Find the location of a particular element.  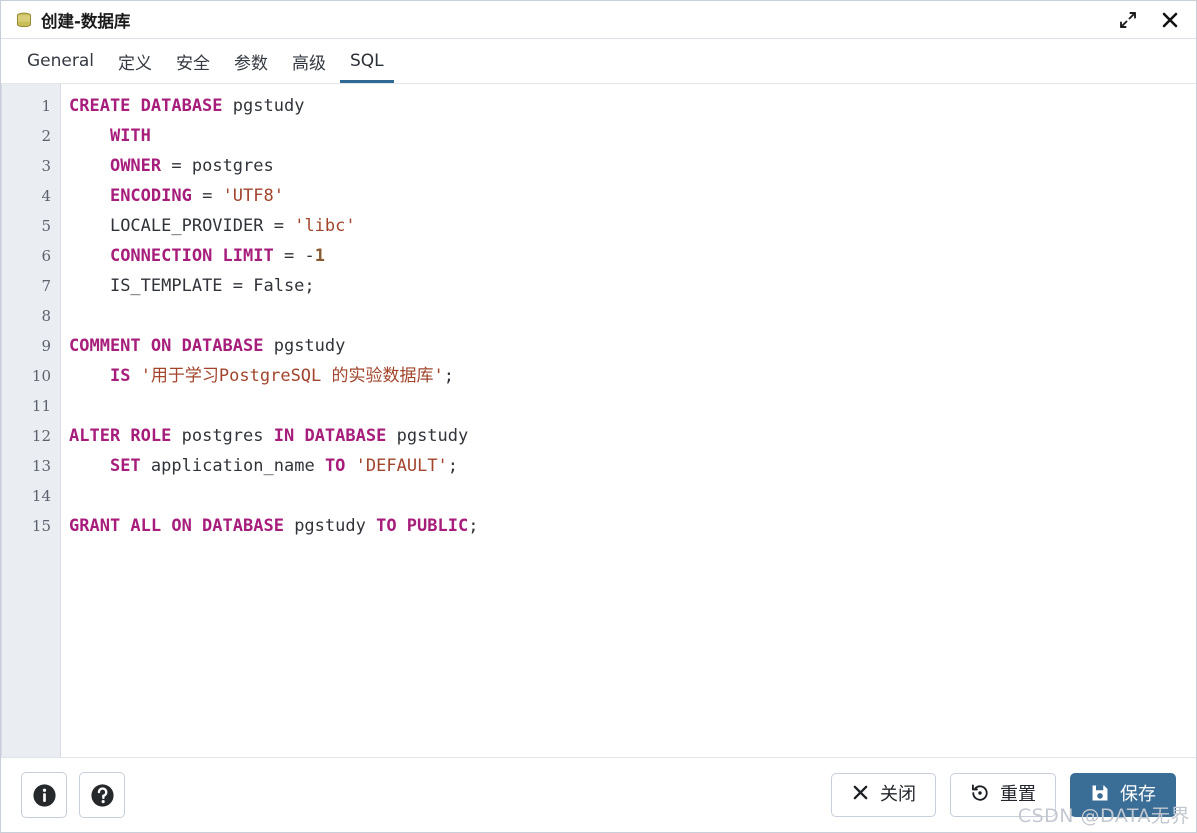

save-button: 保存 is located at coordinates (1123, 795).